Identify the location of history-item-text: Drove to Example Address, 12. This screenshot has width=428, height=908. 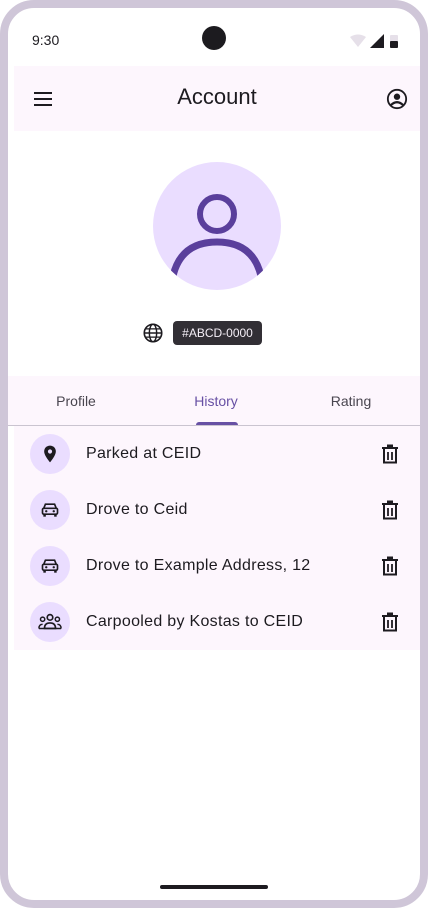
(198, 565).